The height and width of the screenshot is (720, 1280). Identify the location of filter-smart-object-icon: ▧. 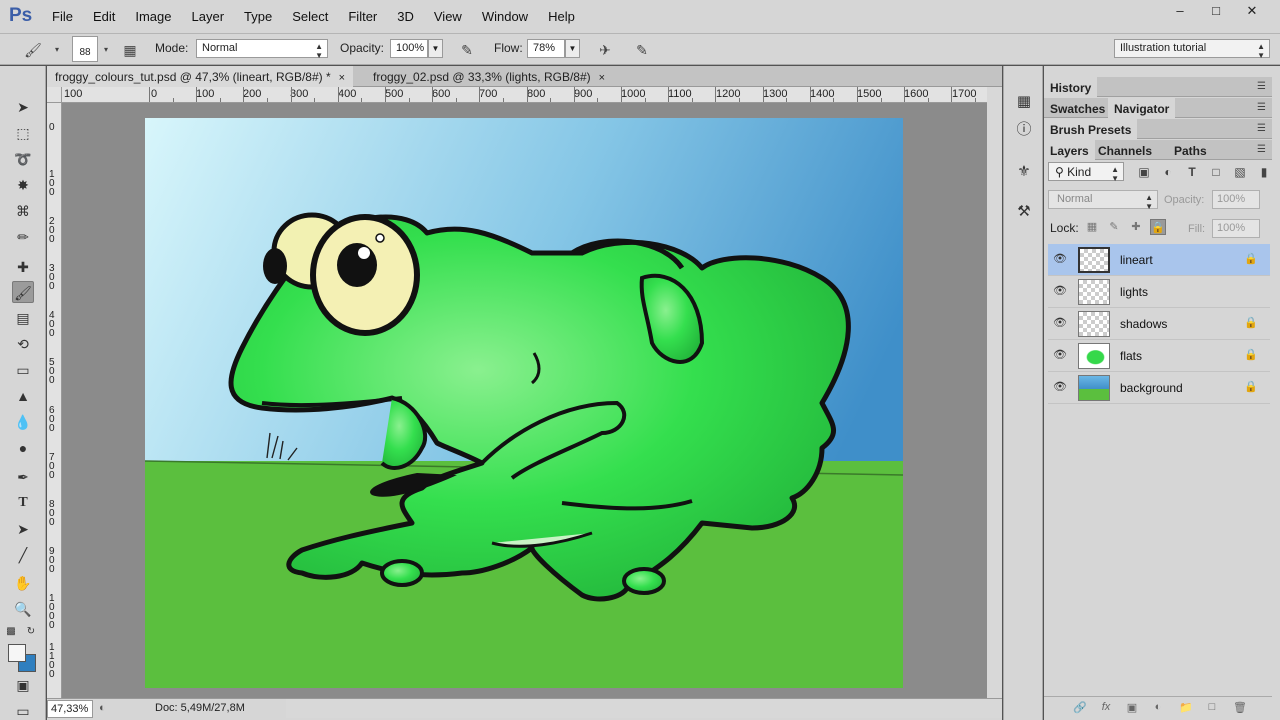
(1240, 172).